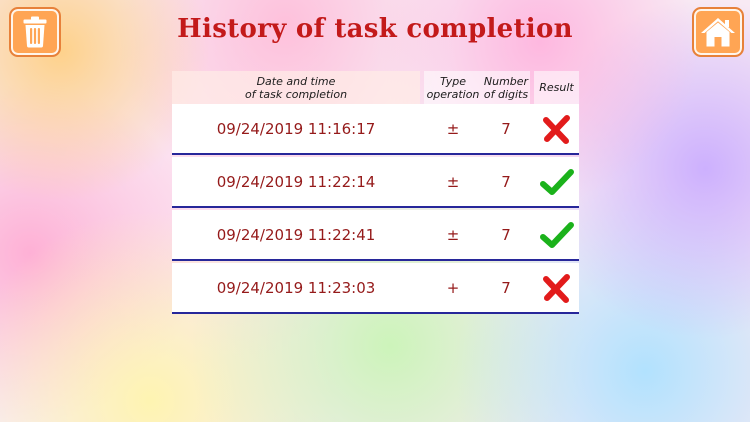 The height and width of the screenshot is (422, 750). What do you see at coordinates (453, 287) in the screenshot?
I see `row-operation: +` at bounding box center [453, 287].